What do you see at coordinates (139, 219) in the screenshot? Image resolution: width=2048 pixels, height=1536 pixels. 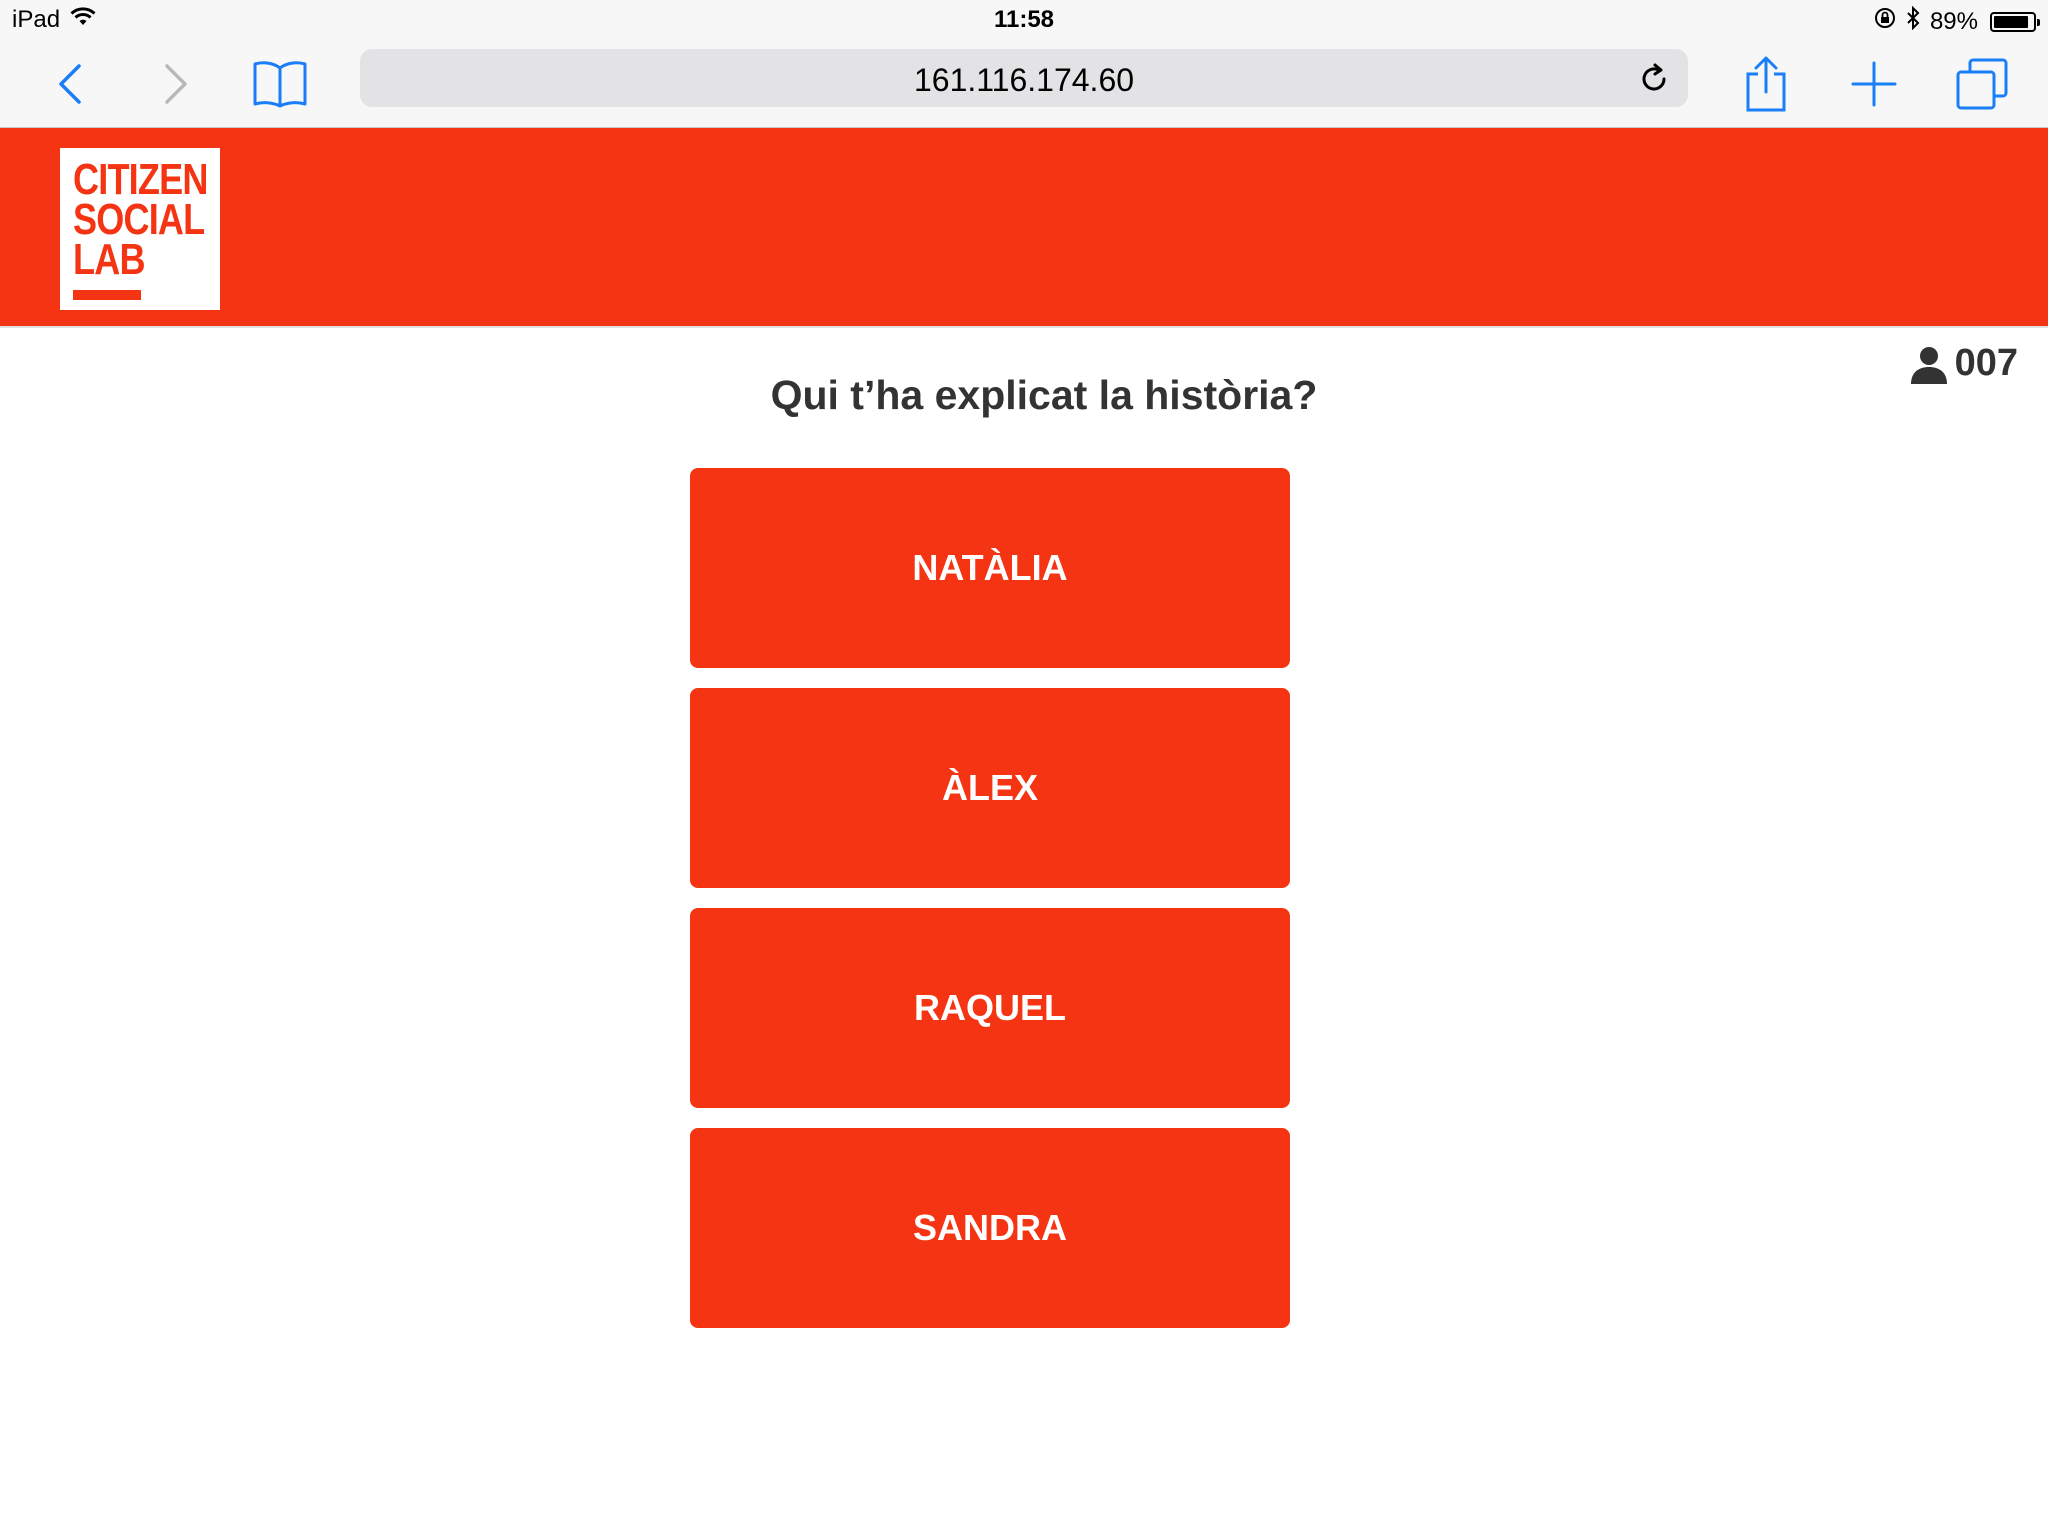 I see `logo-line-2: SOCIAL` at bounding box center [139, 219].